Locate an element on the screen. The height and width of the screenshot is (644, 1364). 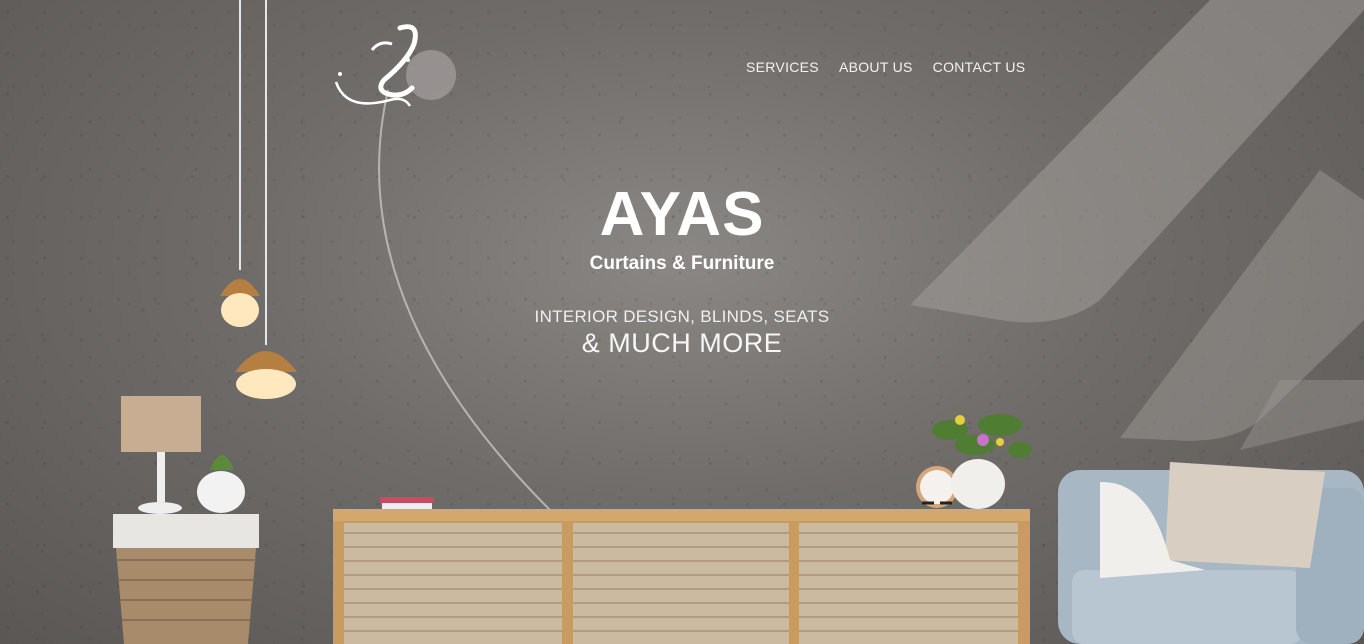
nav-about-us-link: ABOUT US is located at coordinates (876, 67).